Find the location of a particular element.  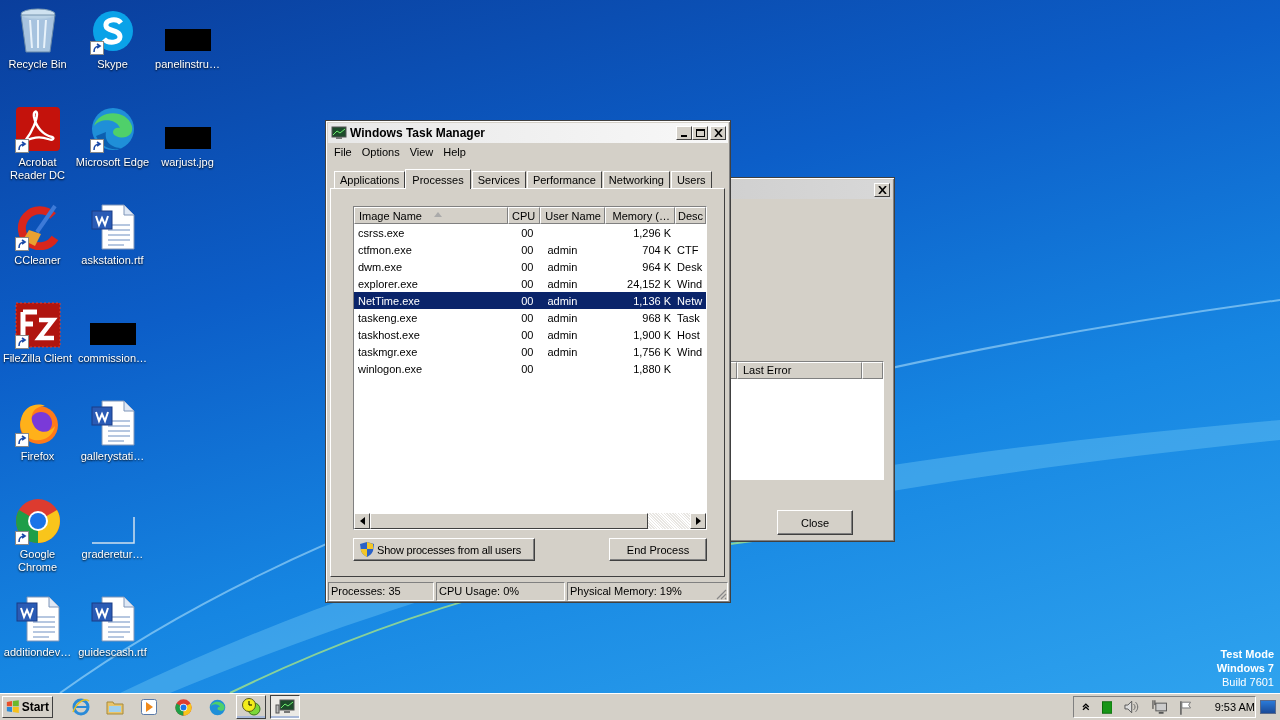

clock: 9:53 AM is located at coordinates (1234, 707).